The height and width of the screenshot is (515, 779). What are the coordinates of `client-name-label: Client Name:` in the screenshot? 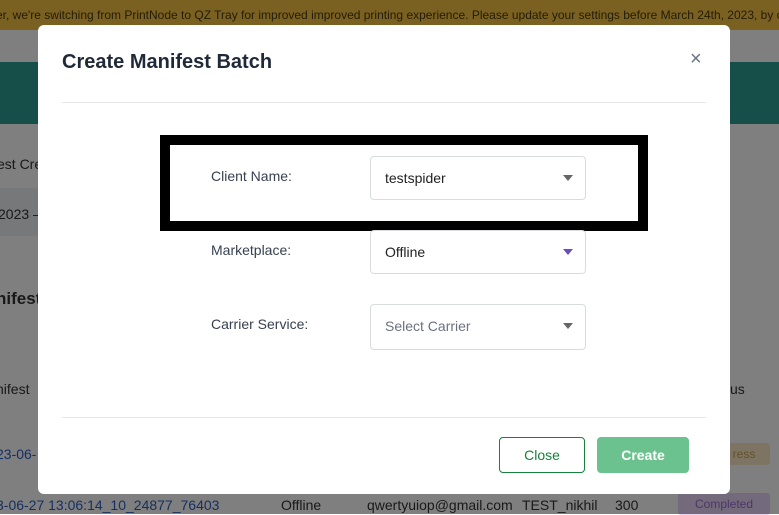 It's located at (251, 176).